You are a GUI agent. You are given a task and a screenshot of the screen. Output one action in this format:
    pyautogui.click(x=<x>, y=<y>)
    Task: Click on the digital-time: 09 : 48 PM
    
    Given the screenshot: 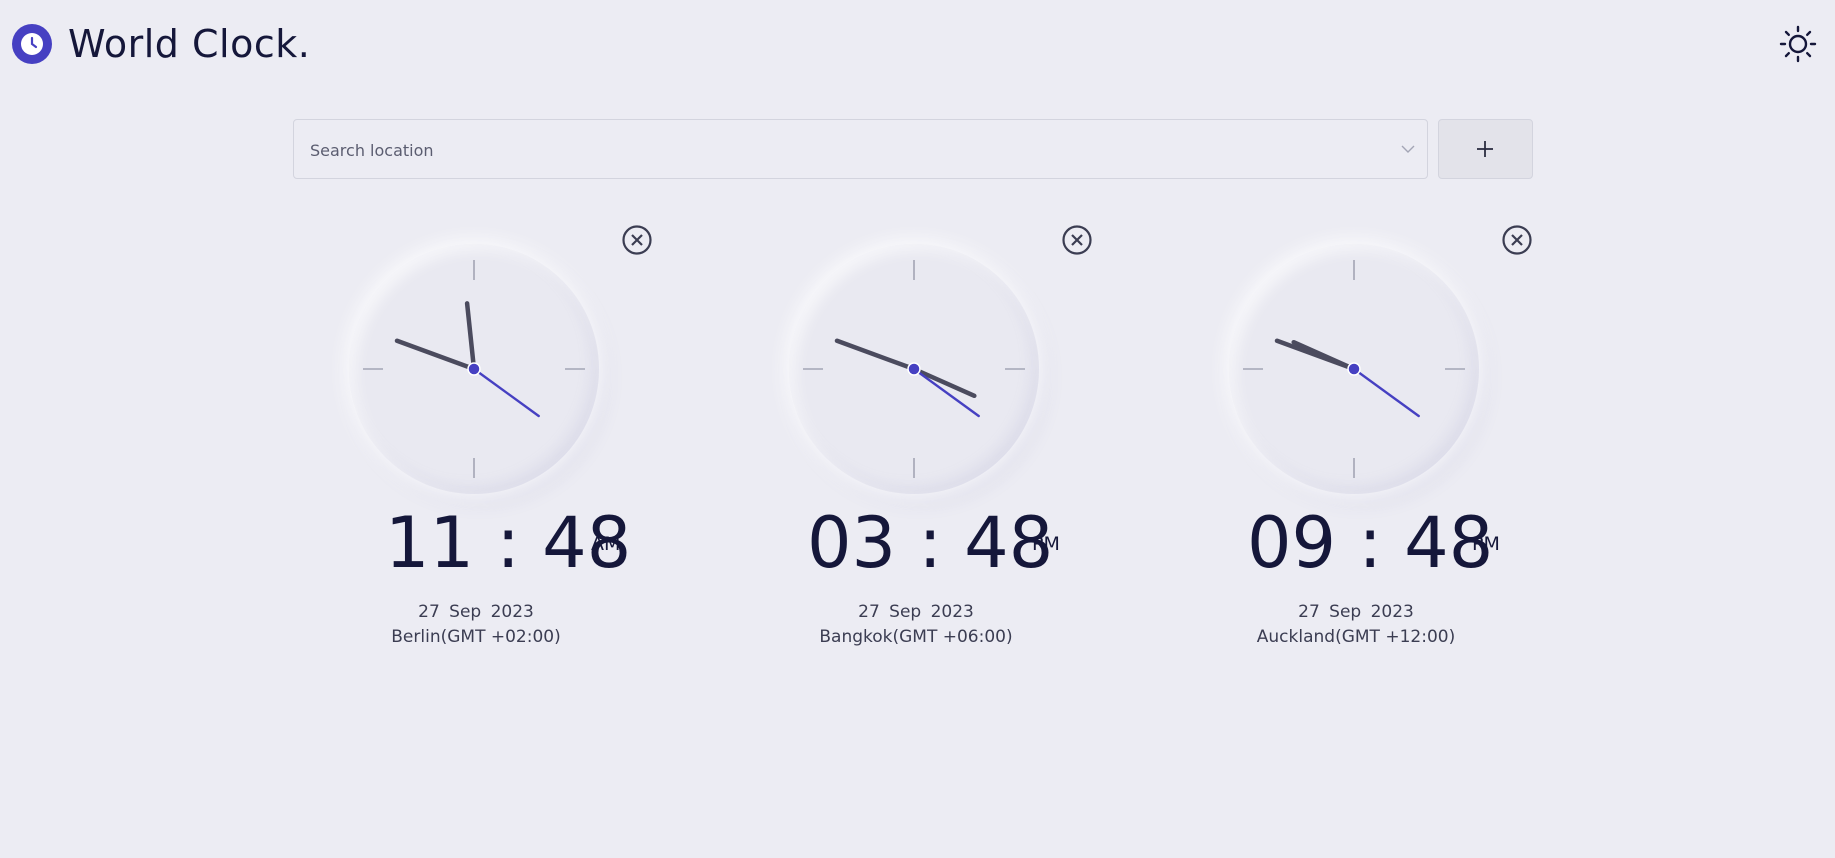 What is the action you would take?
    pyautogui.click(x=1353, y=543)
    